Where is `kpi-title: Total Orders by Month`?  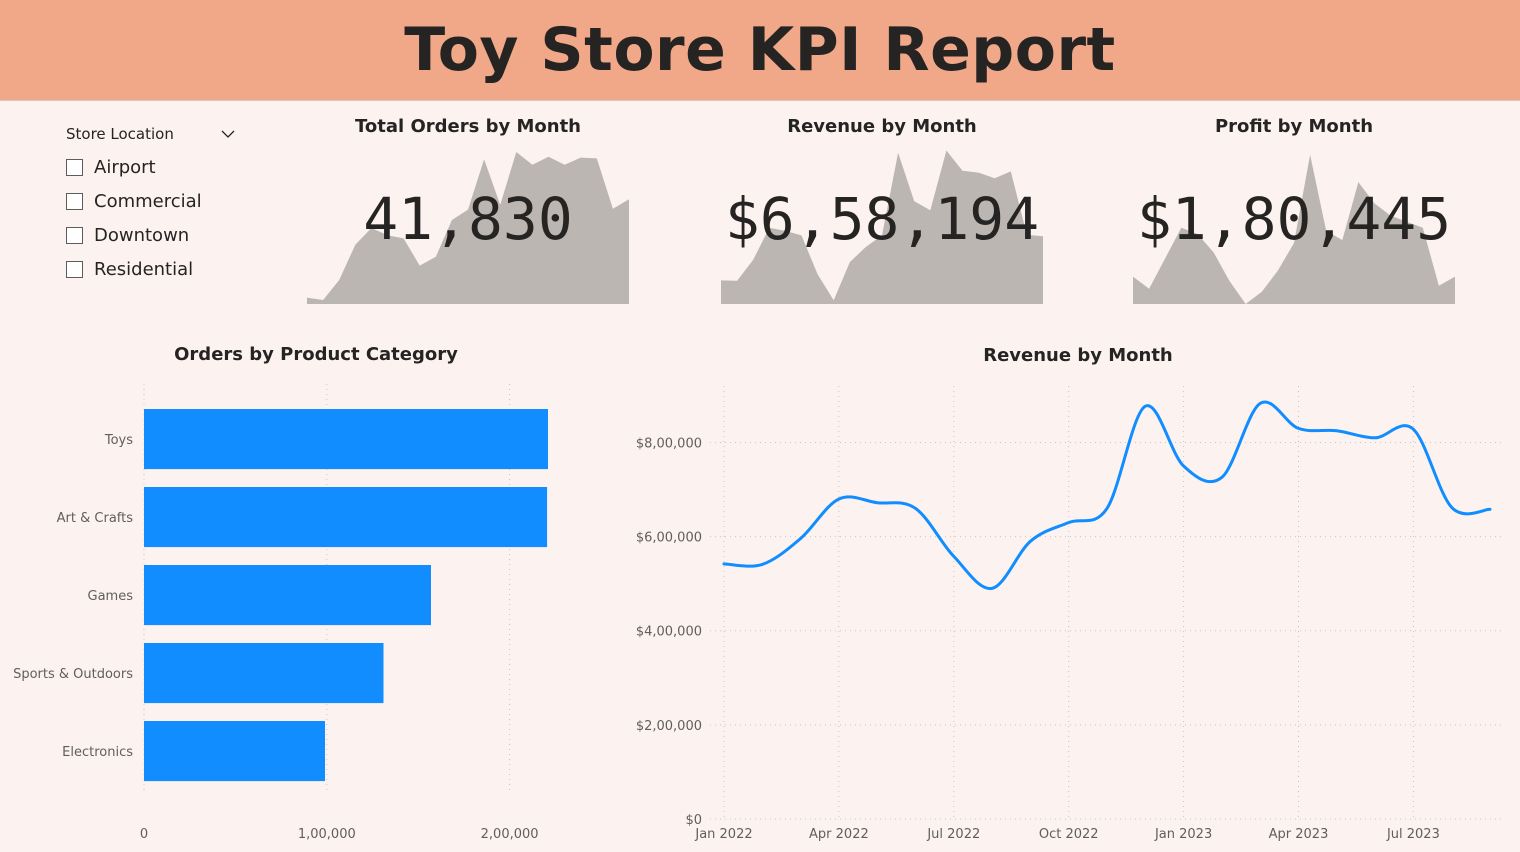
kpi-title: Total Orders by Month is located at coordinates (468, 126).